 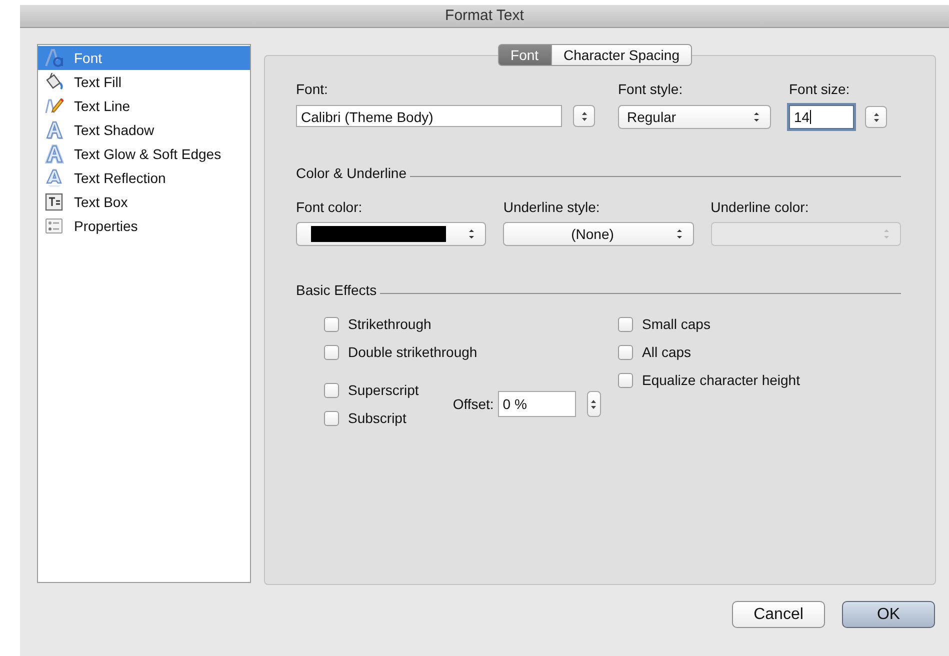 What do you see at coordinates (351, 173) in the screenshot?
I see `section-heading: Color & Underline` at bounding box center [351, 173].